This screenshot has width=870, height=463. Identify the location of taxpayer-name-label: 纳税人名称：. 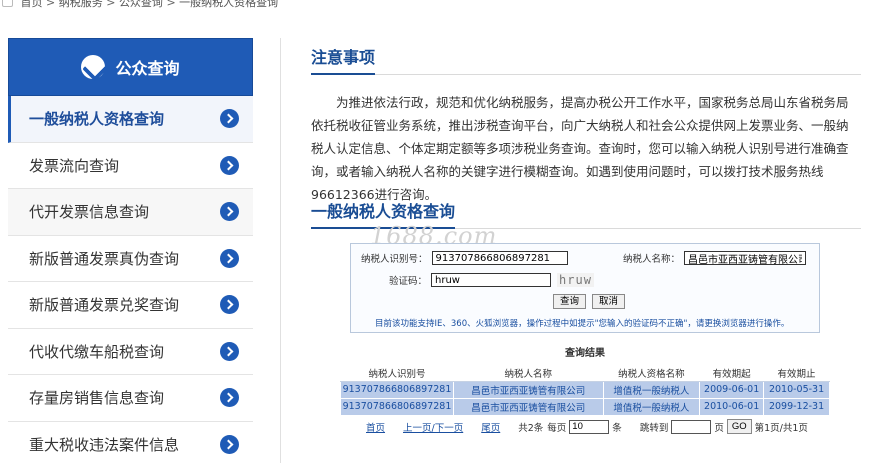
(652, 259).